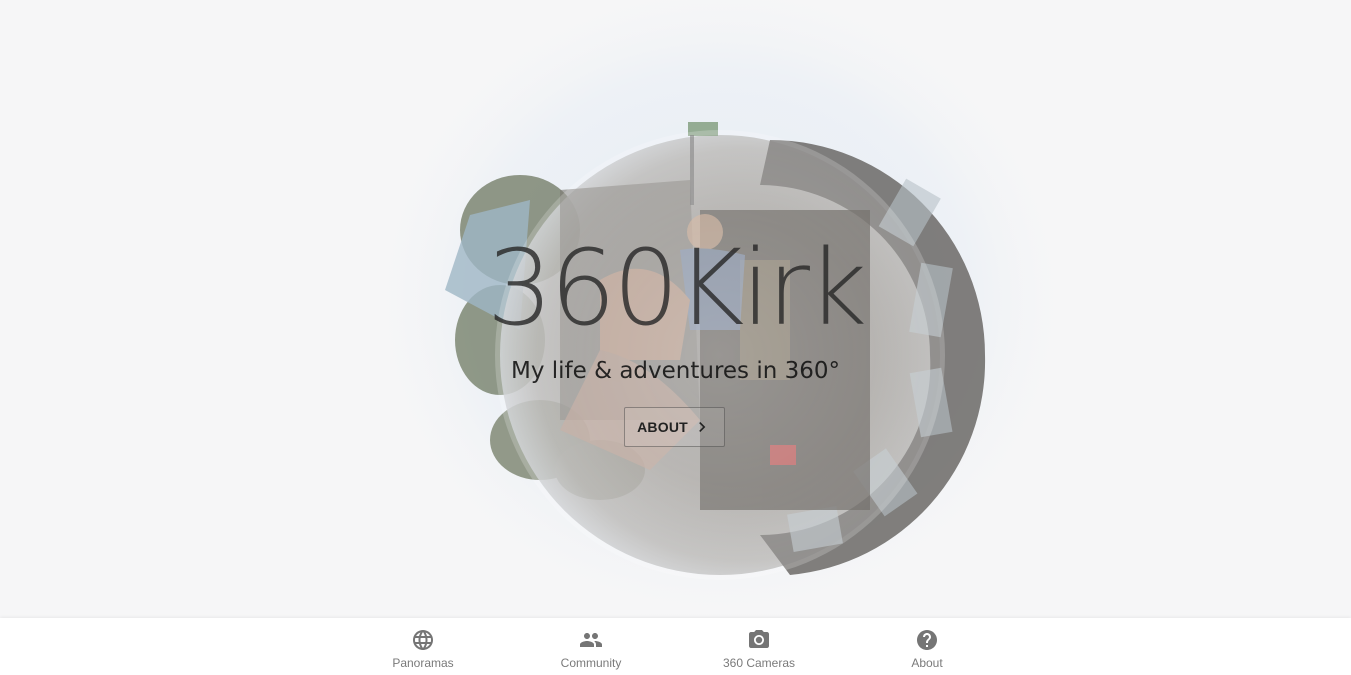 This screenshot has width=1351, height=675. What do you see at coordinates (759, 663) in the screenshot?
I see `nav-label-360-cameras: 360 Cameras` at bounding box center [759, 663].